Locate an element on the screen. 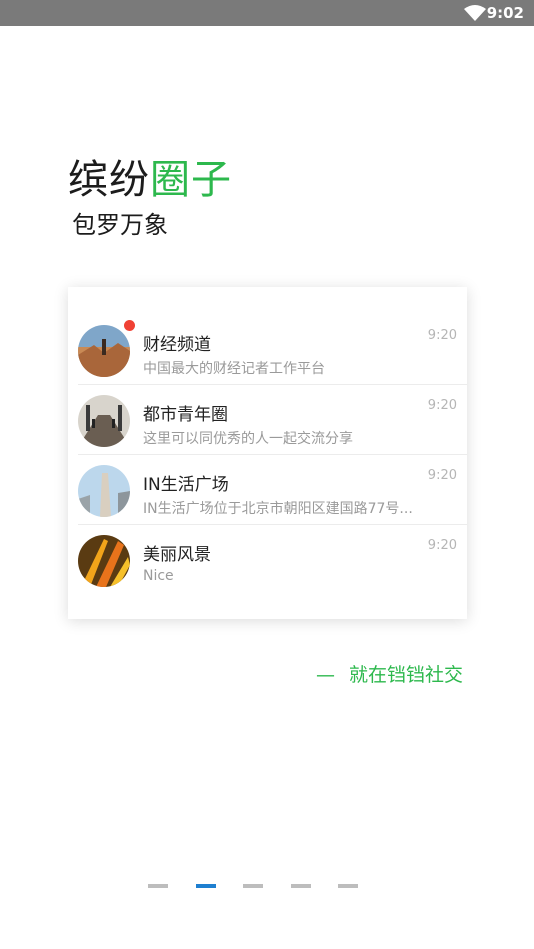  tagline-text: 就在铛铛社交 is located at coordinates (405, 675).